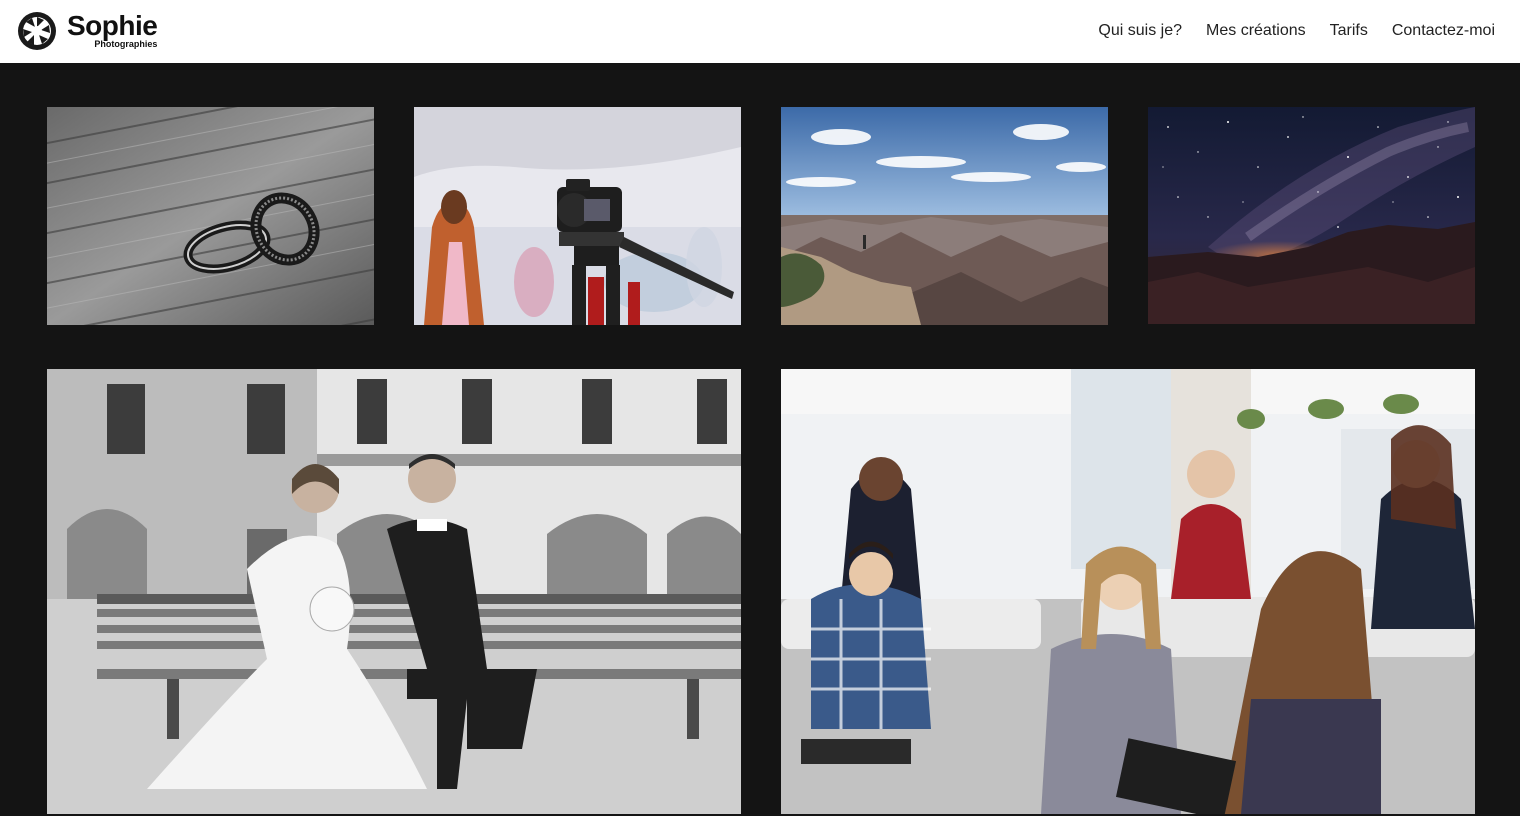 This screenshot has height=816, width=1520. What do you see at coordinates (1349, 30) in the screenshot?
I see `nav-item-pricing: Tarifs` at bounding box center [1349, 30].